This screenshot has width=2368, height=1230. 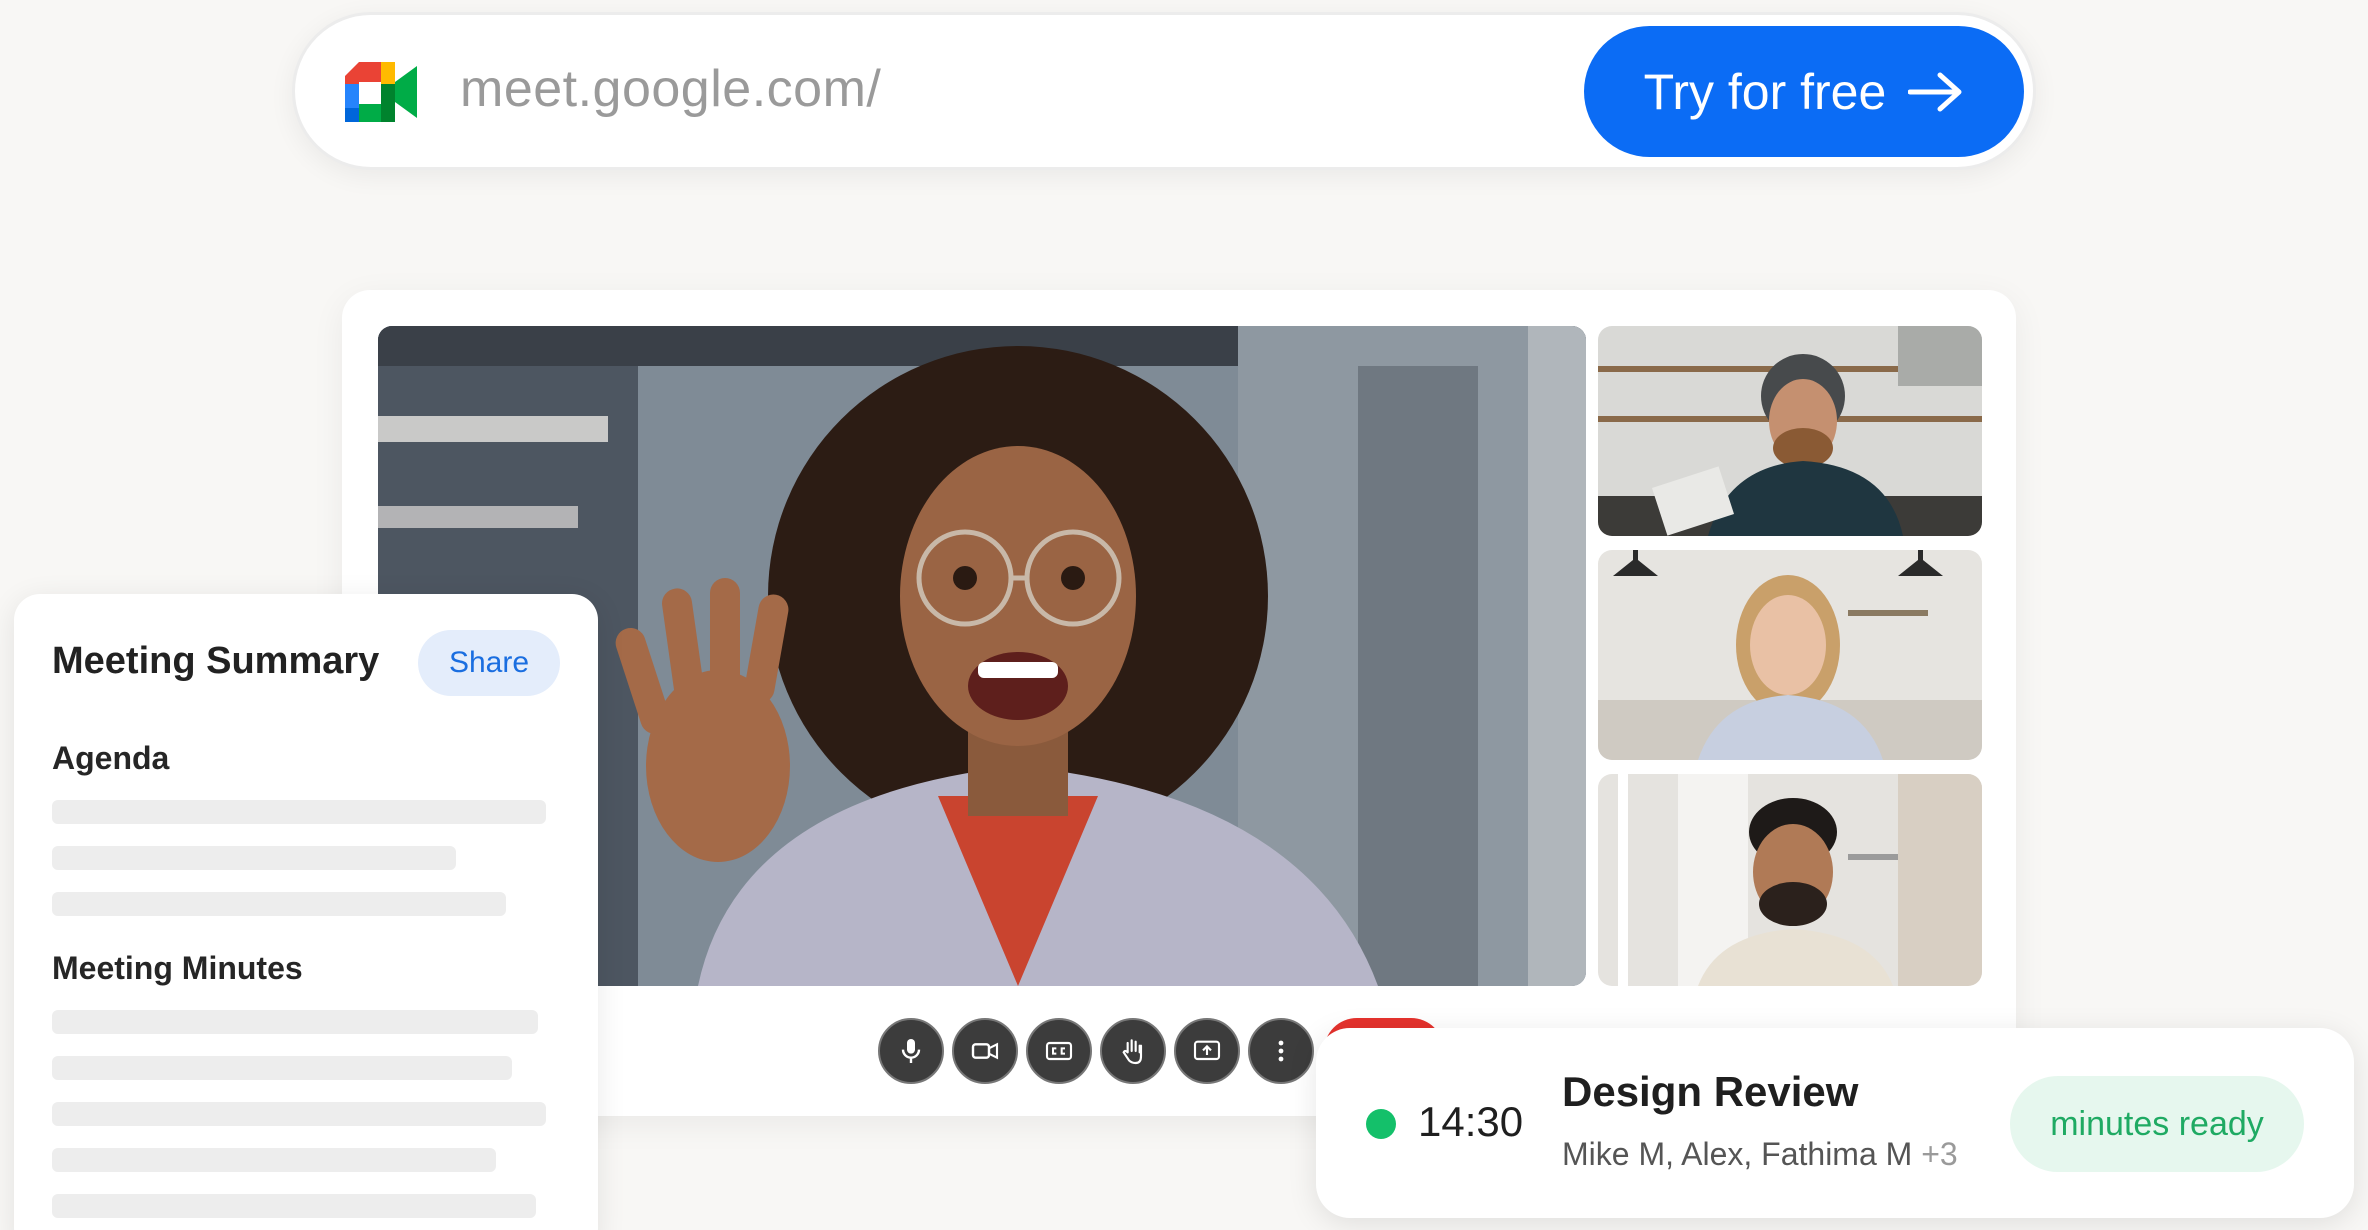 What do you see at coordinates (2157, 1124) in the screenshot?
I see `minutes-ready-badge: minutes ready` at bounding box center [2157, 1124].